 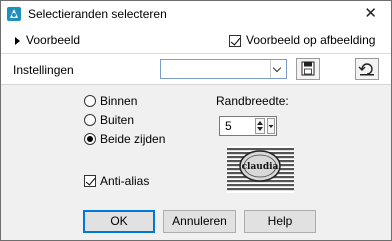 What do you see at coordinates (196, 15) in the screenshot?
I see `title-bar: Selectieranden selecteren ✕` at bounding box center [196, 15].